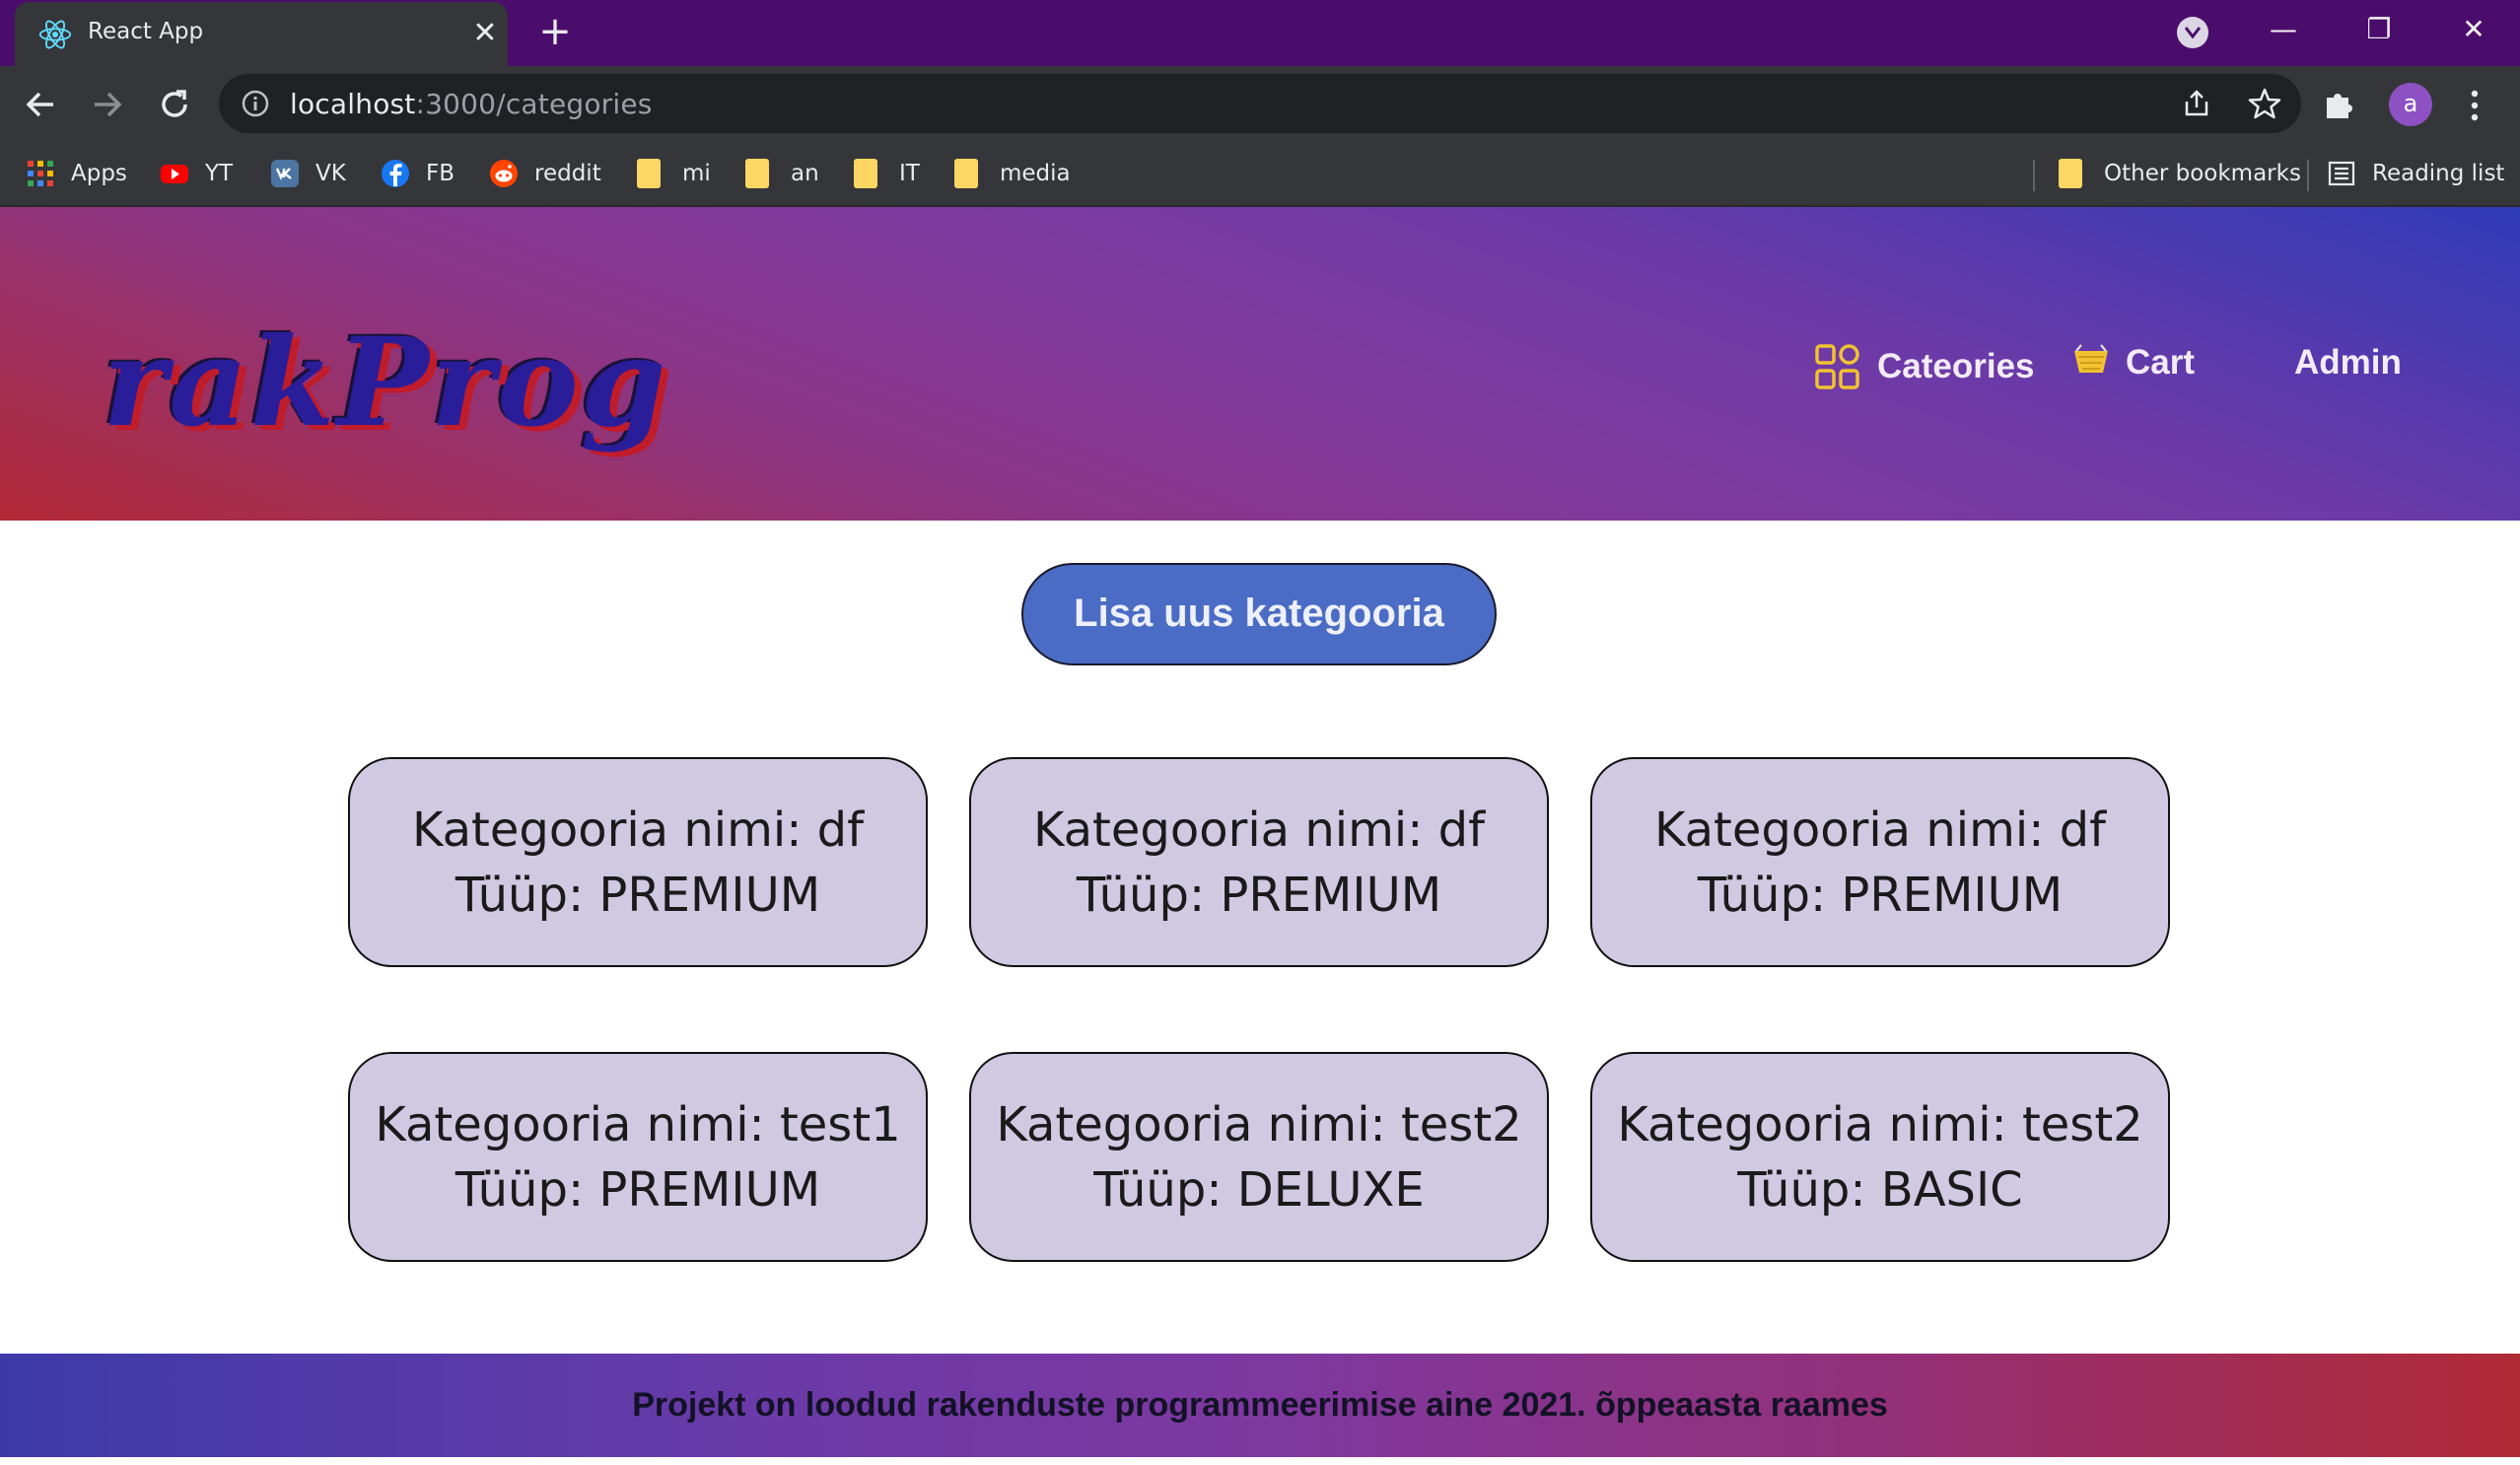 Image resolution: width=2520 pixels, height=1465 pixels. I want to click on forward-button, so click(107, 104).